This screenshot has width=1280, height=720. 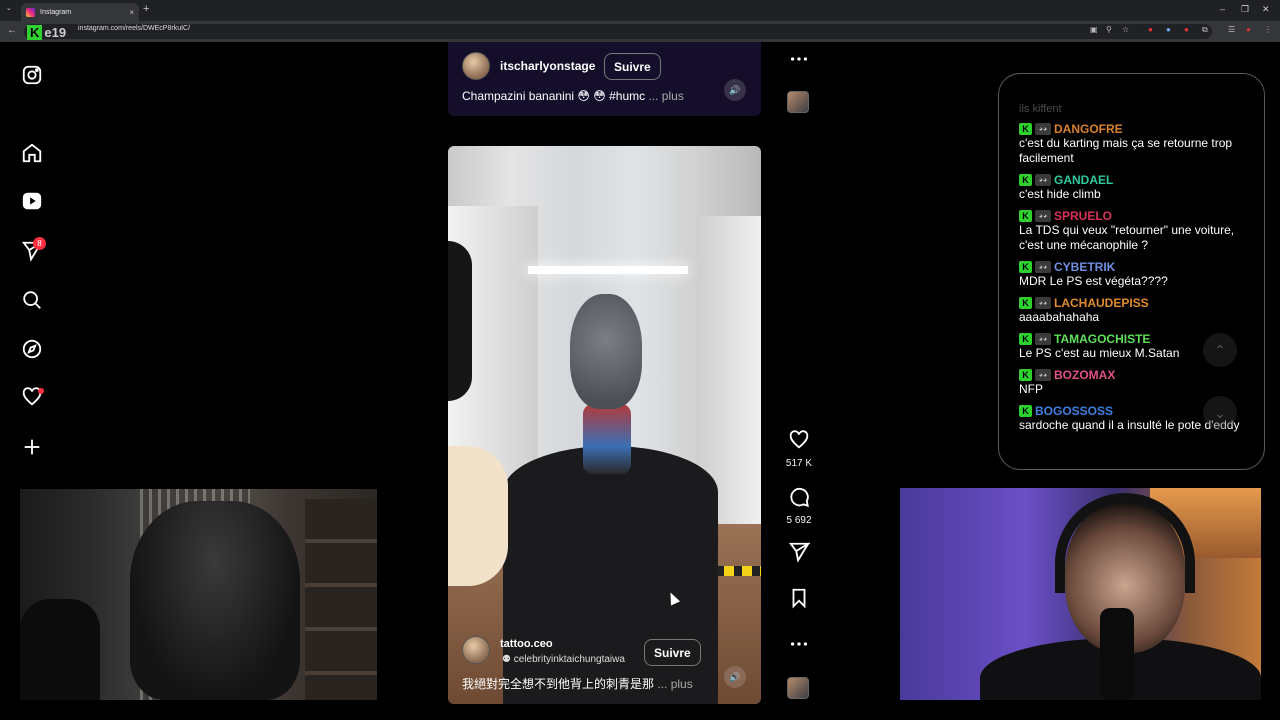 I want to click on back-button: ←, so click(x=12, y=30).